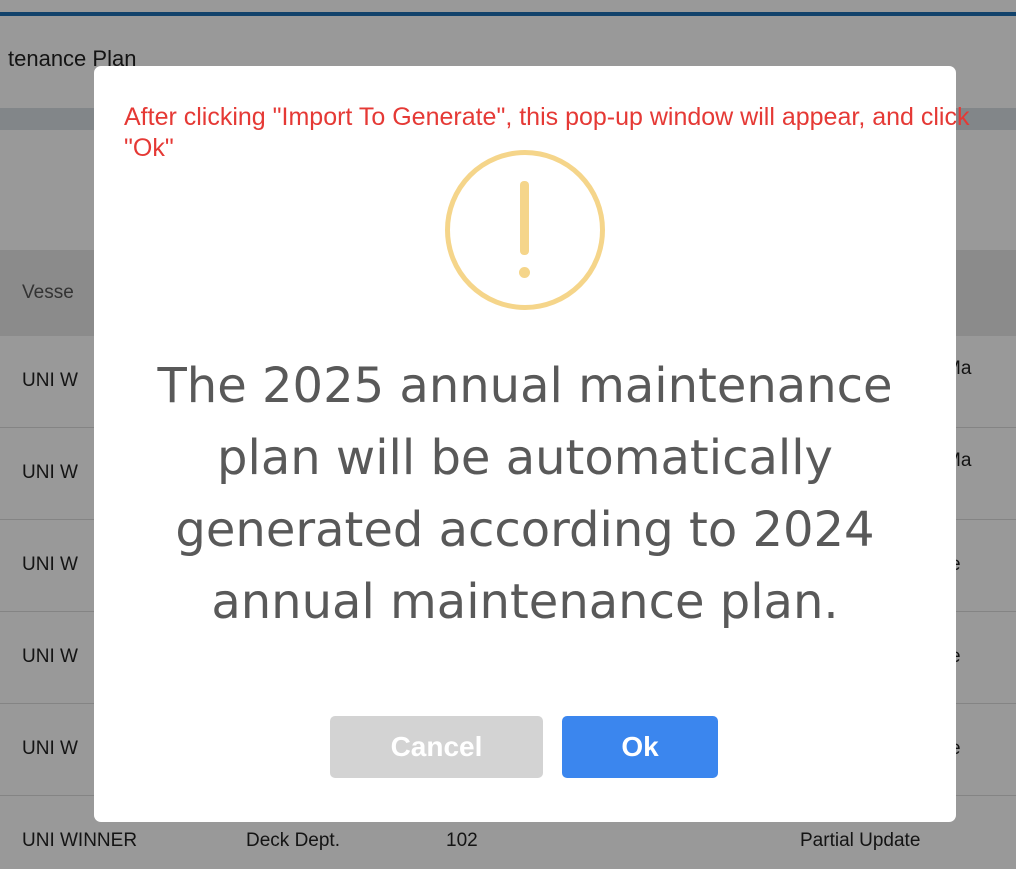 The image size is (1016, 869). Describe the element at coordinates (524, 272) in the screenshot. I see `exclamation-dot` at that location.